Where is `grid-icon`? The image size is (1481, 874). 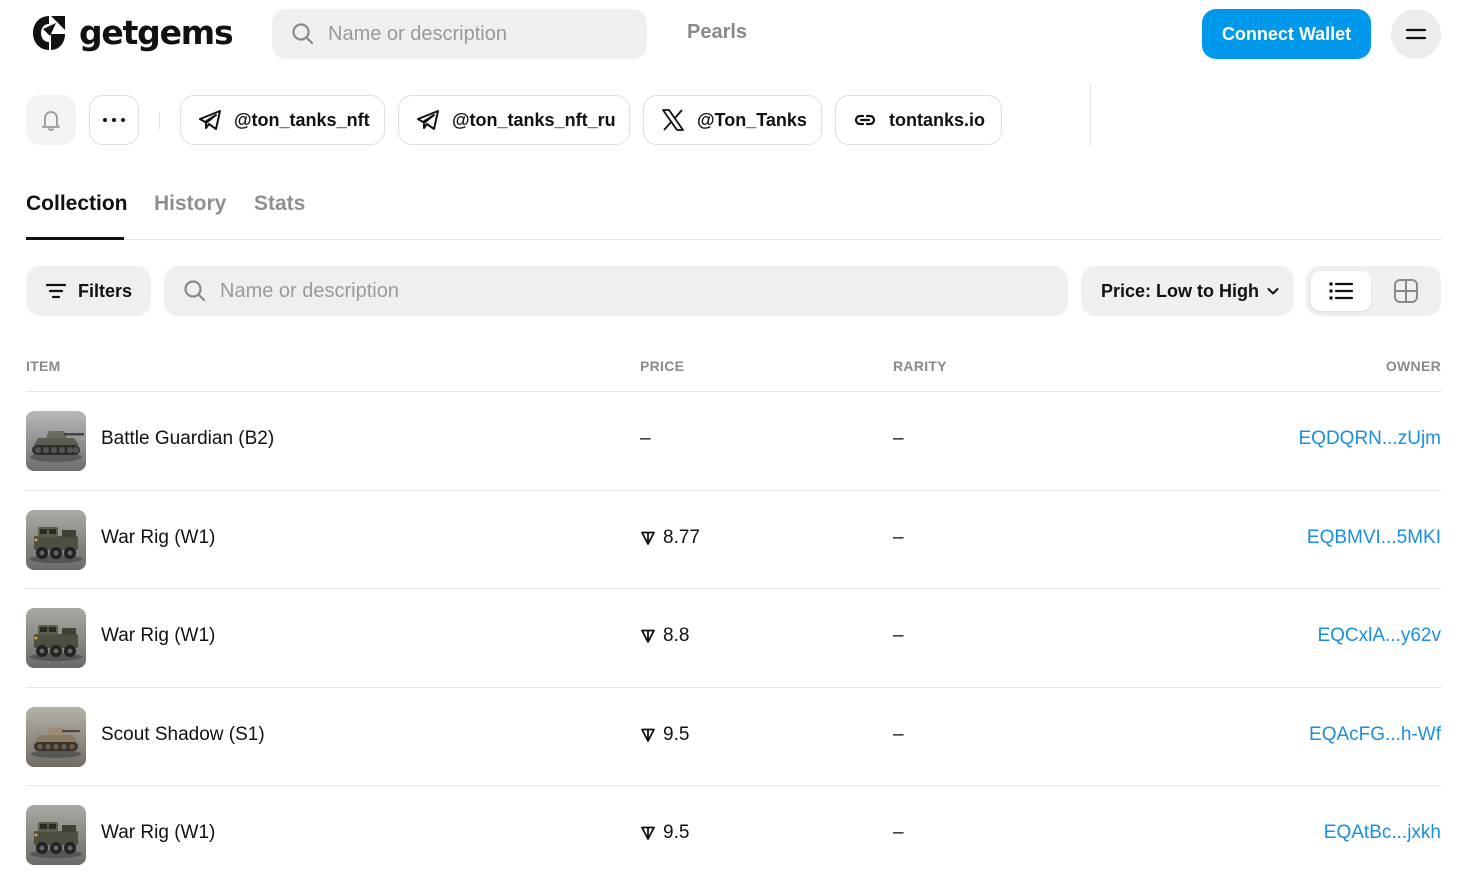
grid-icon is located at coordinates (1406, 291).